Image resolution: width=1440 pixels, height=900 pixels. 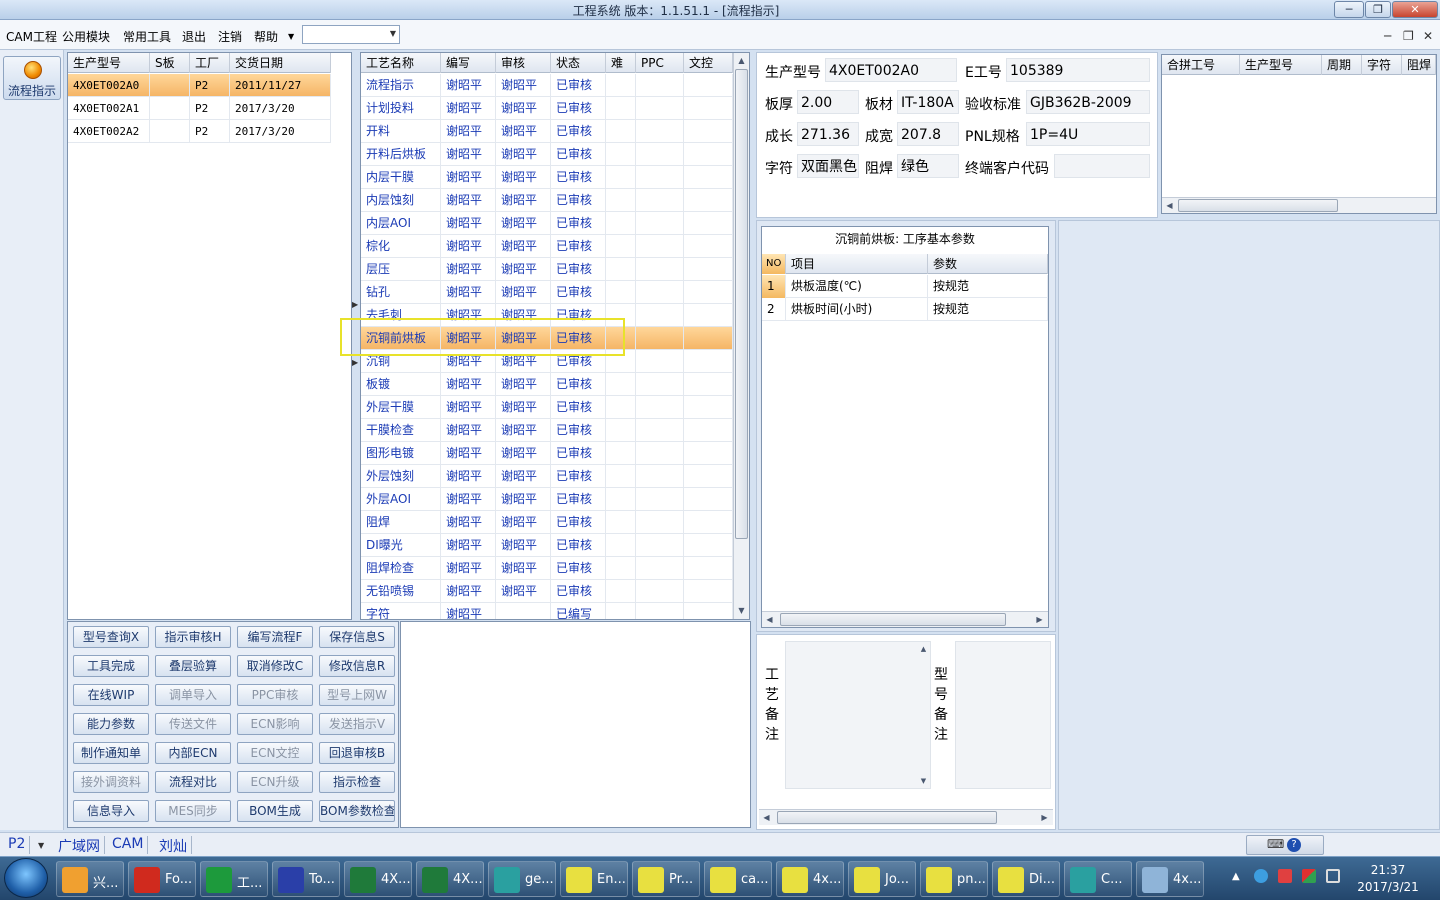 I want to click on col-process-name: 工艺名称, so click(x=401, y=63).